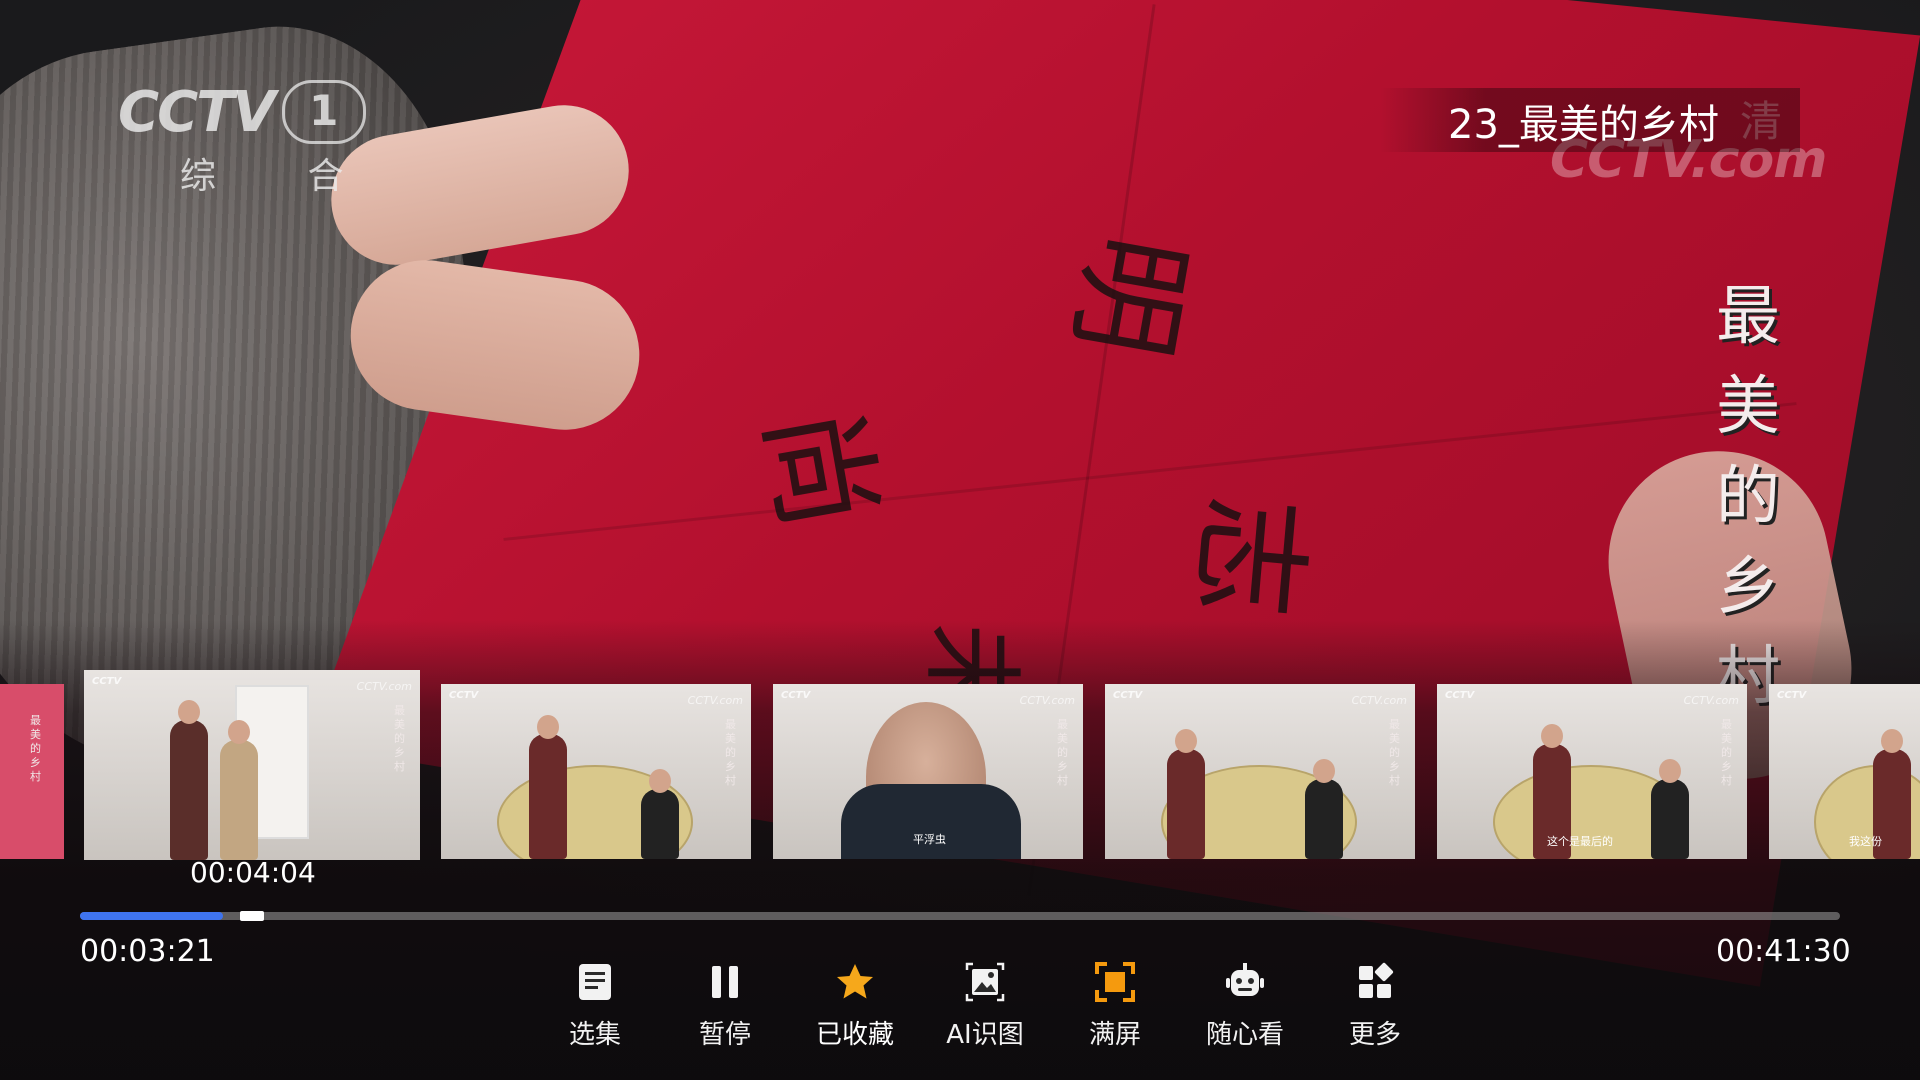 Image resolution: width=1920 pixels, height=1080 pixels. I want to click on channel-sub: 综 合, so click(282, 176).